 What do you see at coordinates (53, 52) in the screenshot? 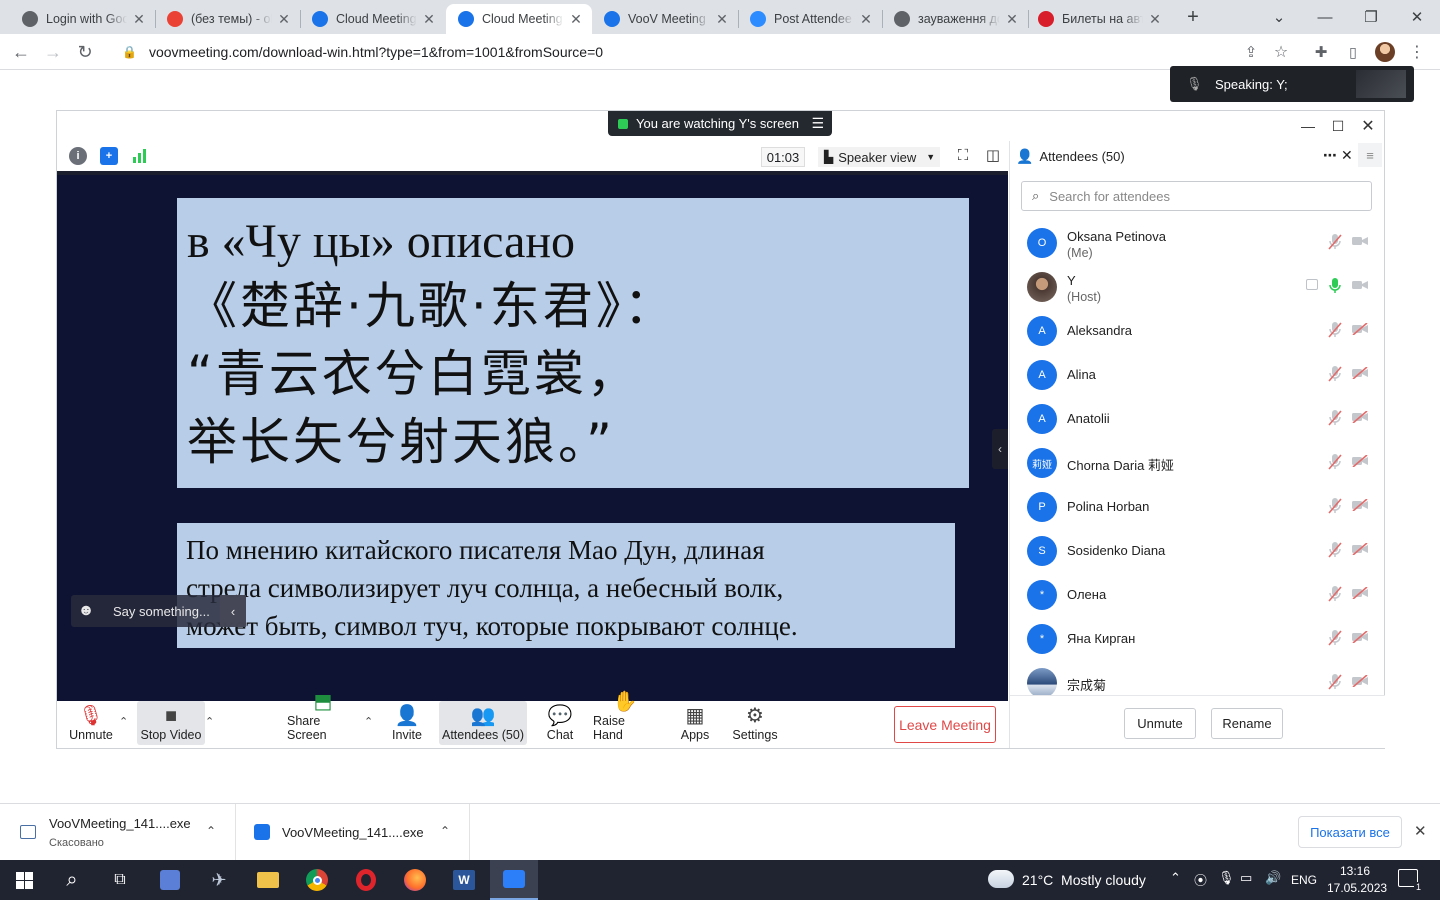
I see `forward-button: →` at bounding box center [53, 52].